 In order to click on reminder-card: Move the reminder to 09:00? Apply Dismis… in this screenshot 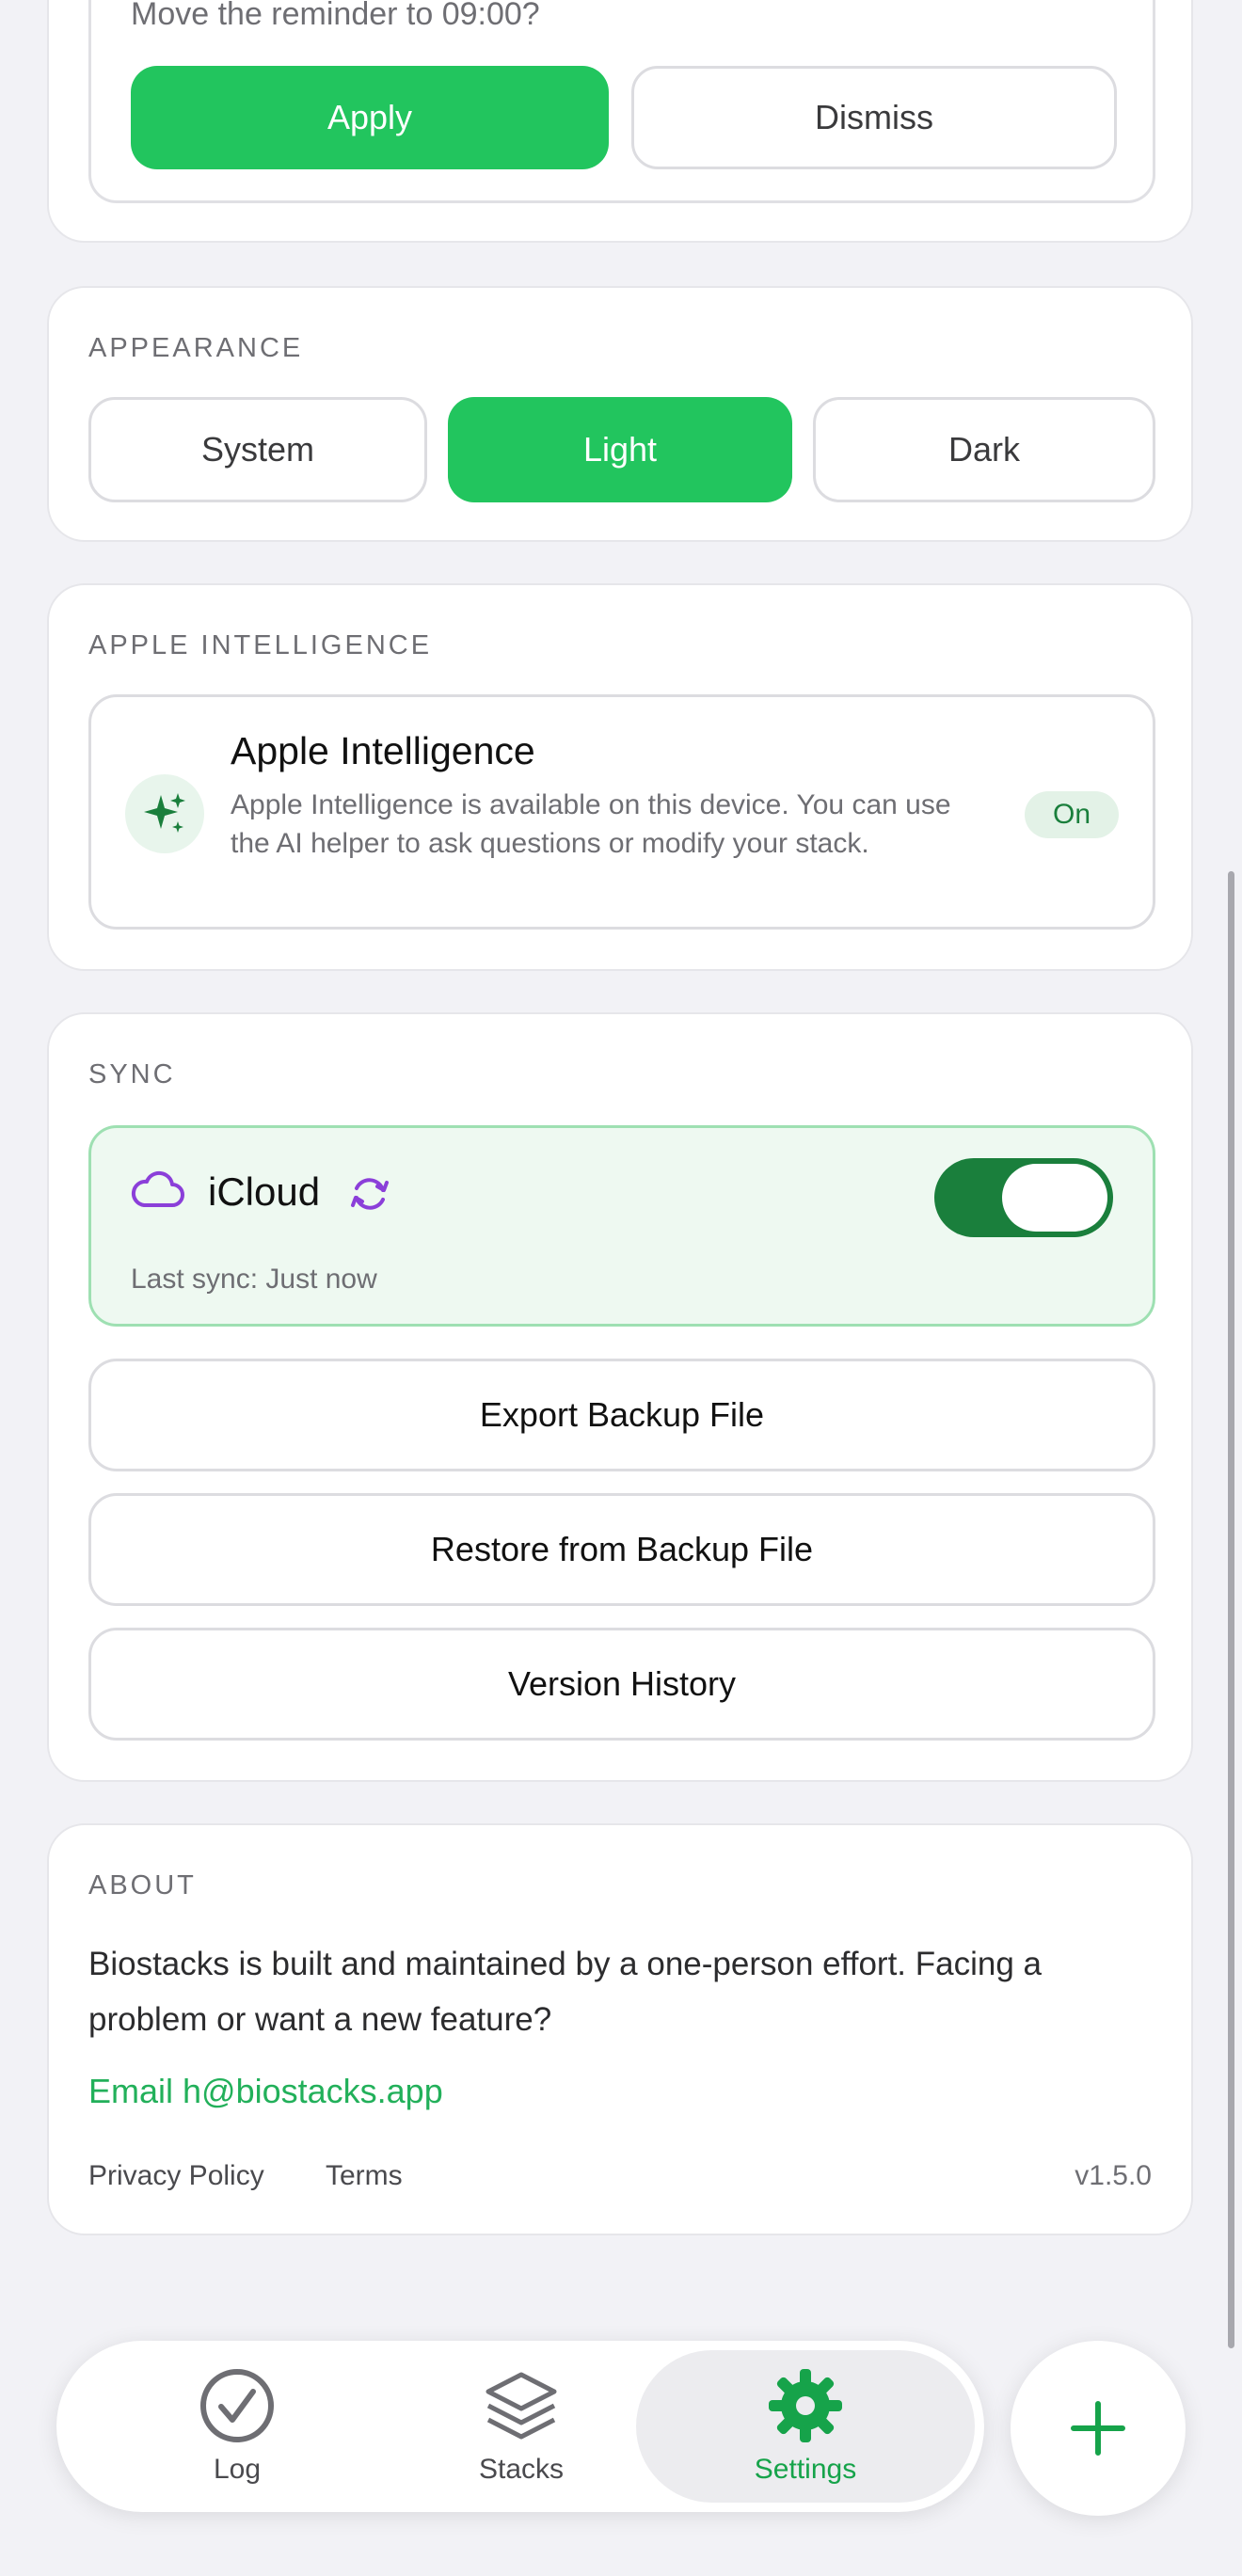, I will do `click(620, 122)`.